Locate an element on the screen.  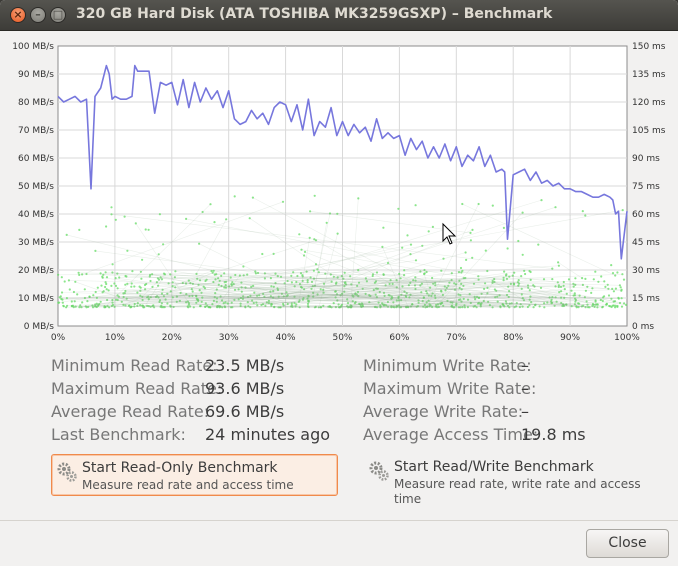
y-right-tick-label: 90 ms is located at coordinates (646, 159).